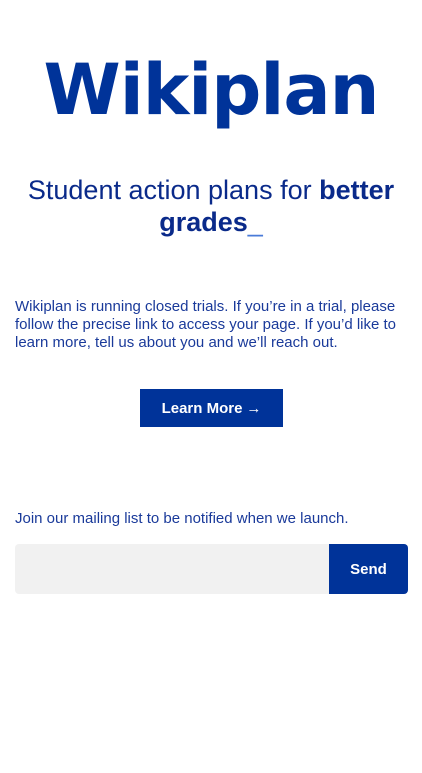  I want to click on learn-more-button: Learn More →, so click(211, 408).